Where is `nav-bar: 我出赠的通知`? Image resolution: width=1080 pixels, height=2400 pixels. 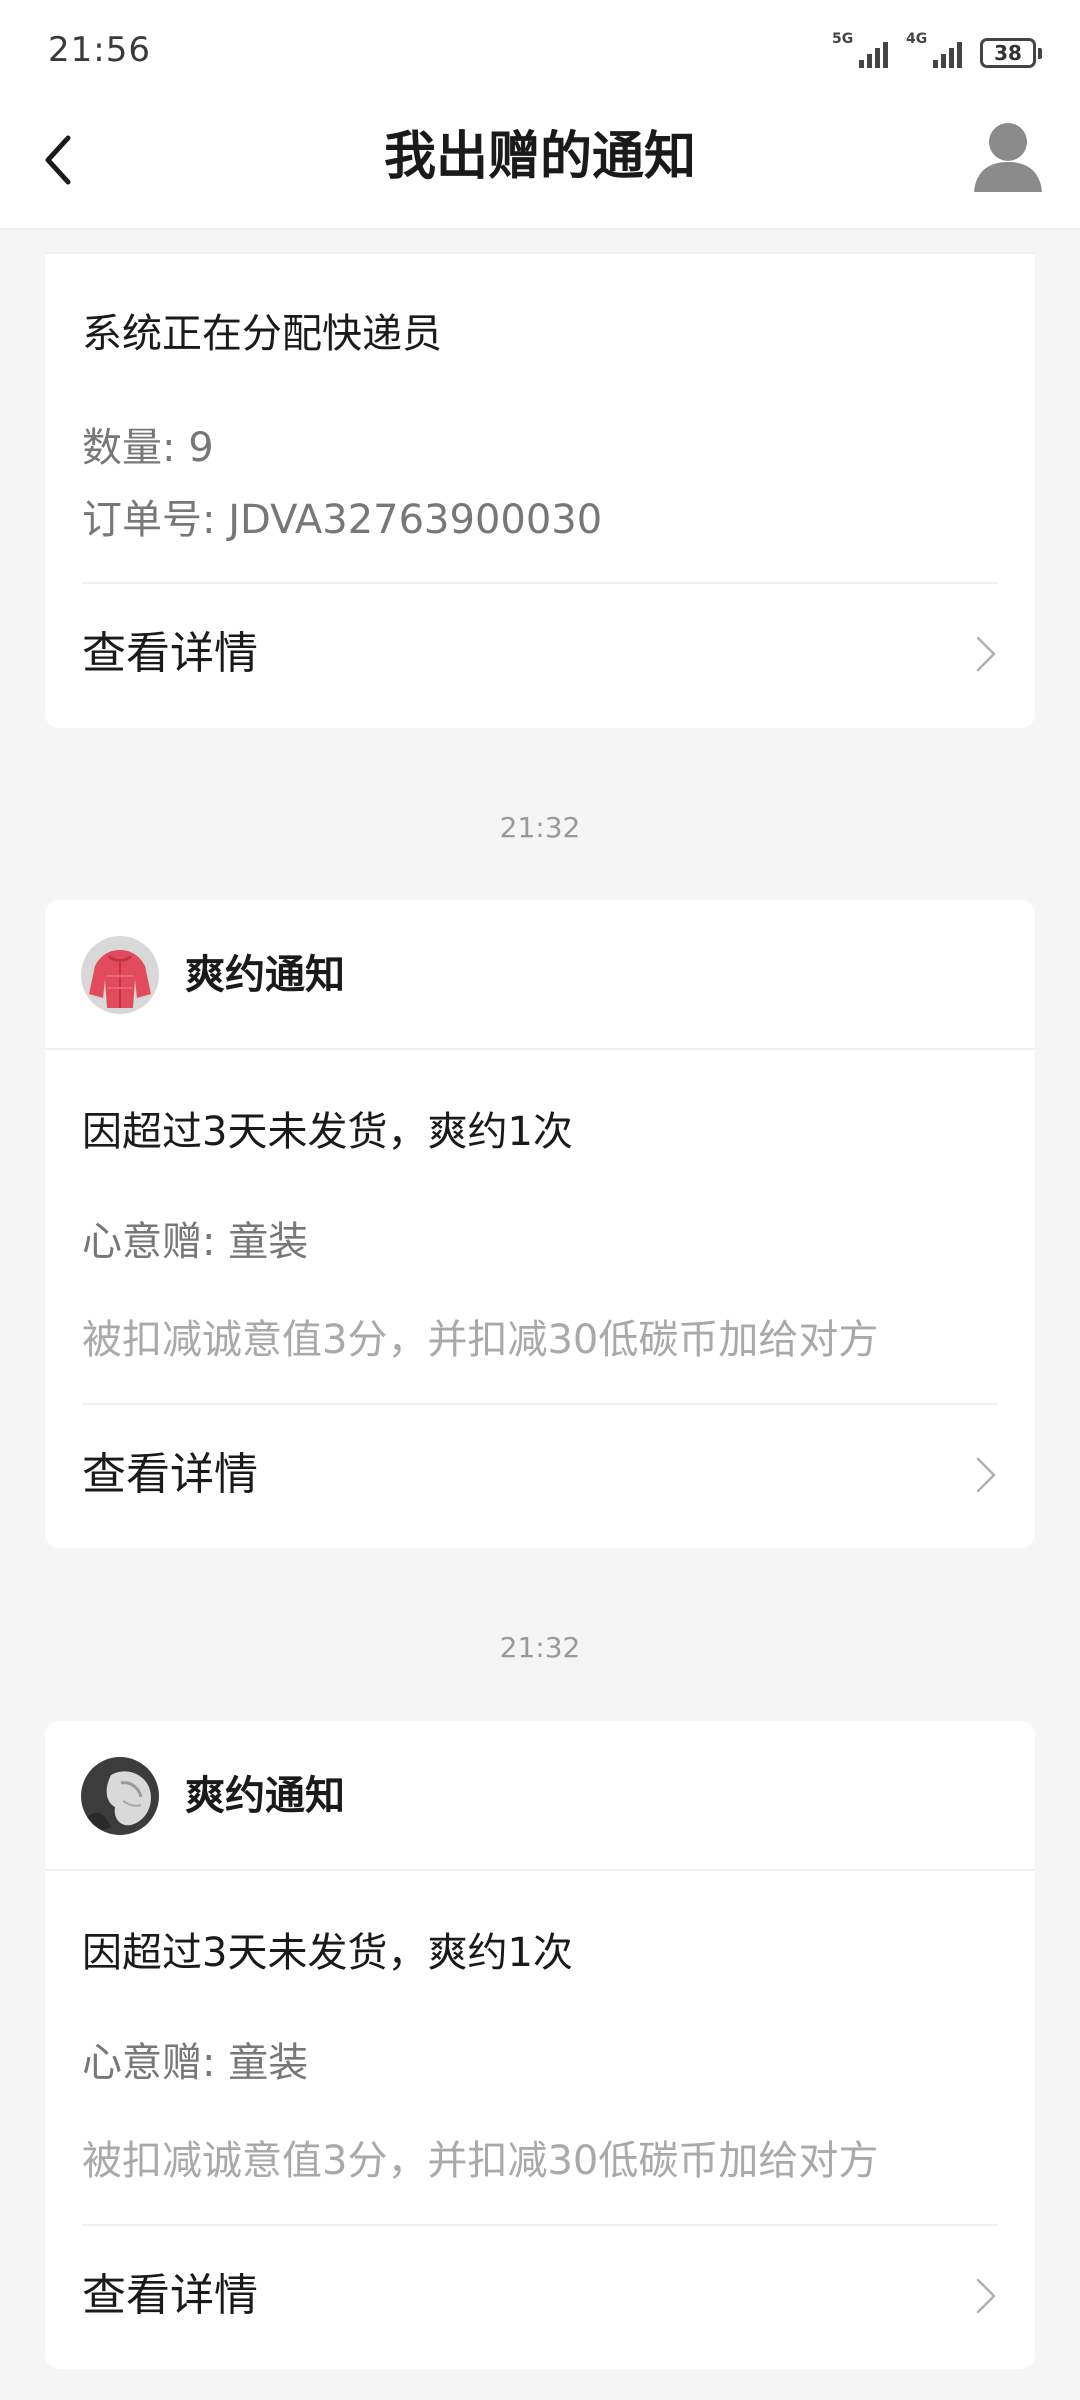
nav-bar: 我出赠的通知 is located at coordinates (540, 164).